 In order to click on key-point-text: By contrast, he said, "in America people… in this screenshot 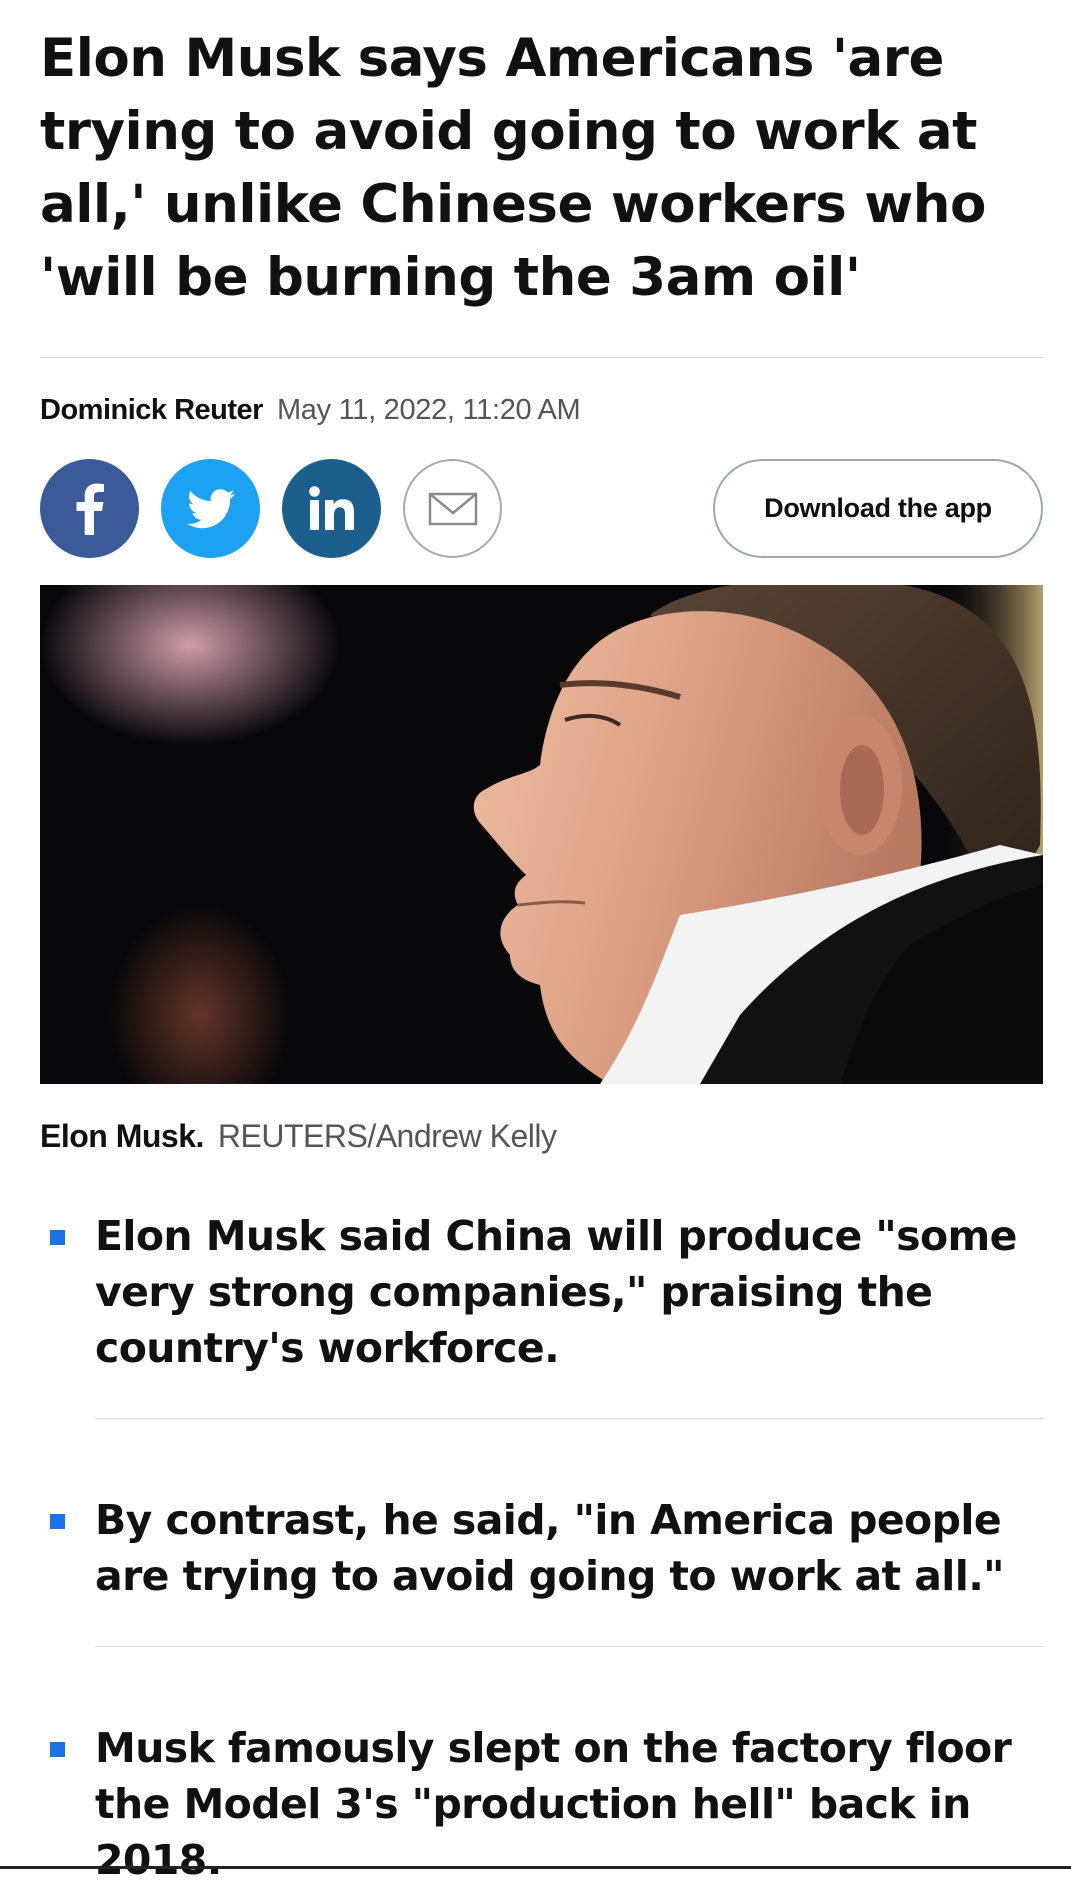, I will do `click(550, 1548)`.